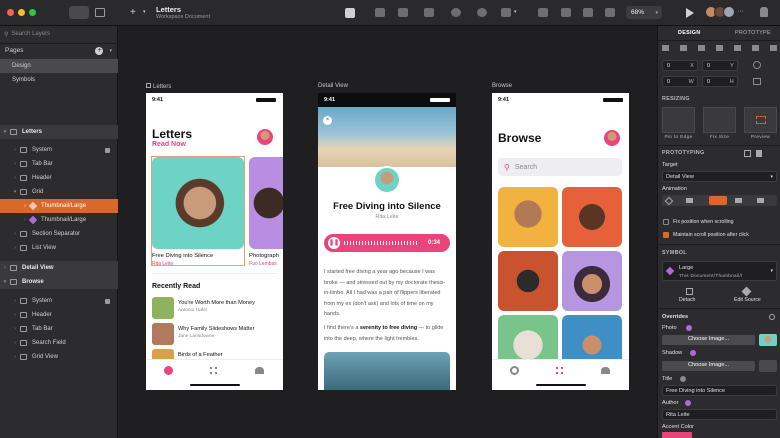  Describe the element at coordinates (59, 301) in the screenshot. I see `layer-browse-system: › System` at that location.